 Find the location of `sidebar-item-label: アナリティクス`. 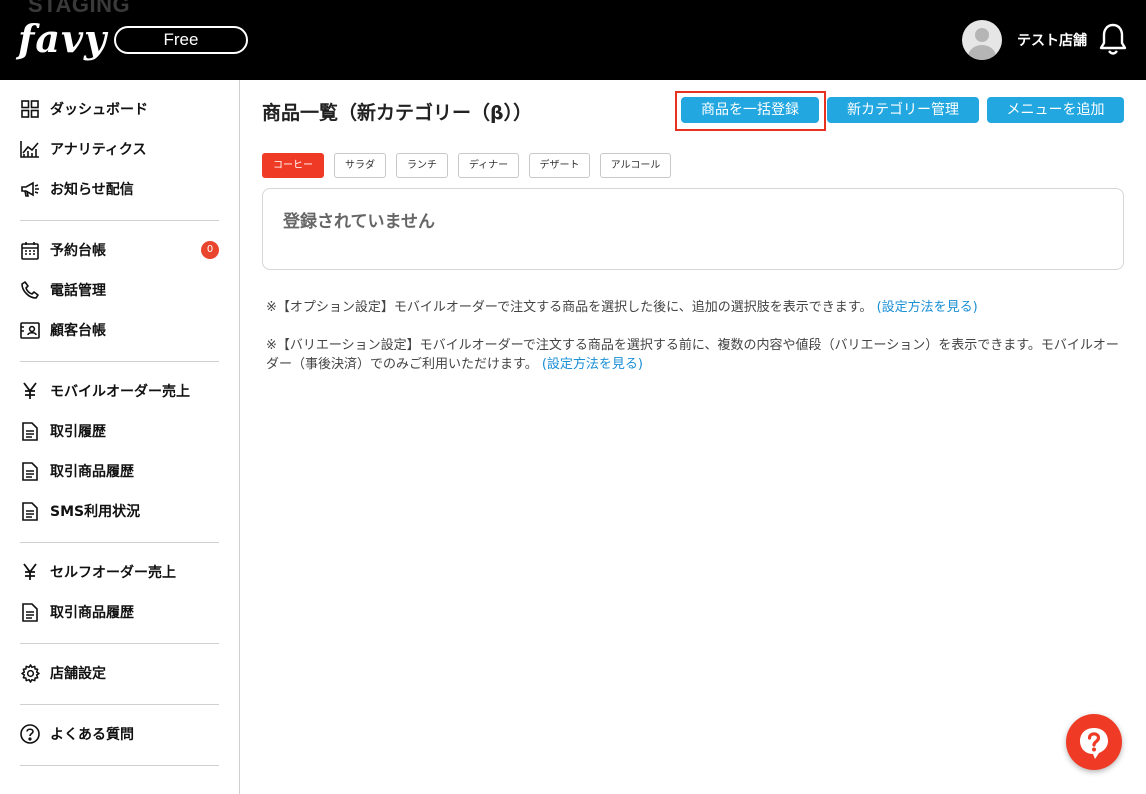

sidebar-item-label: アナリティクス is located at coordinates (98, 150).